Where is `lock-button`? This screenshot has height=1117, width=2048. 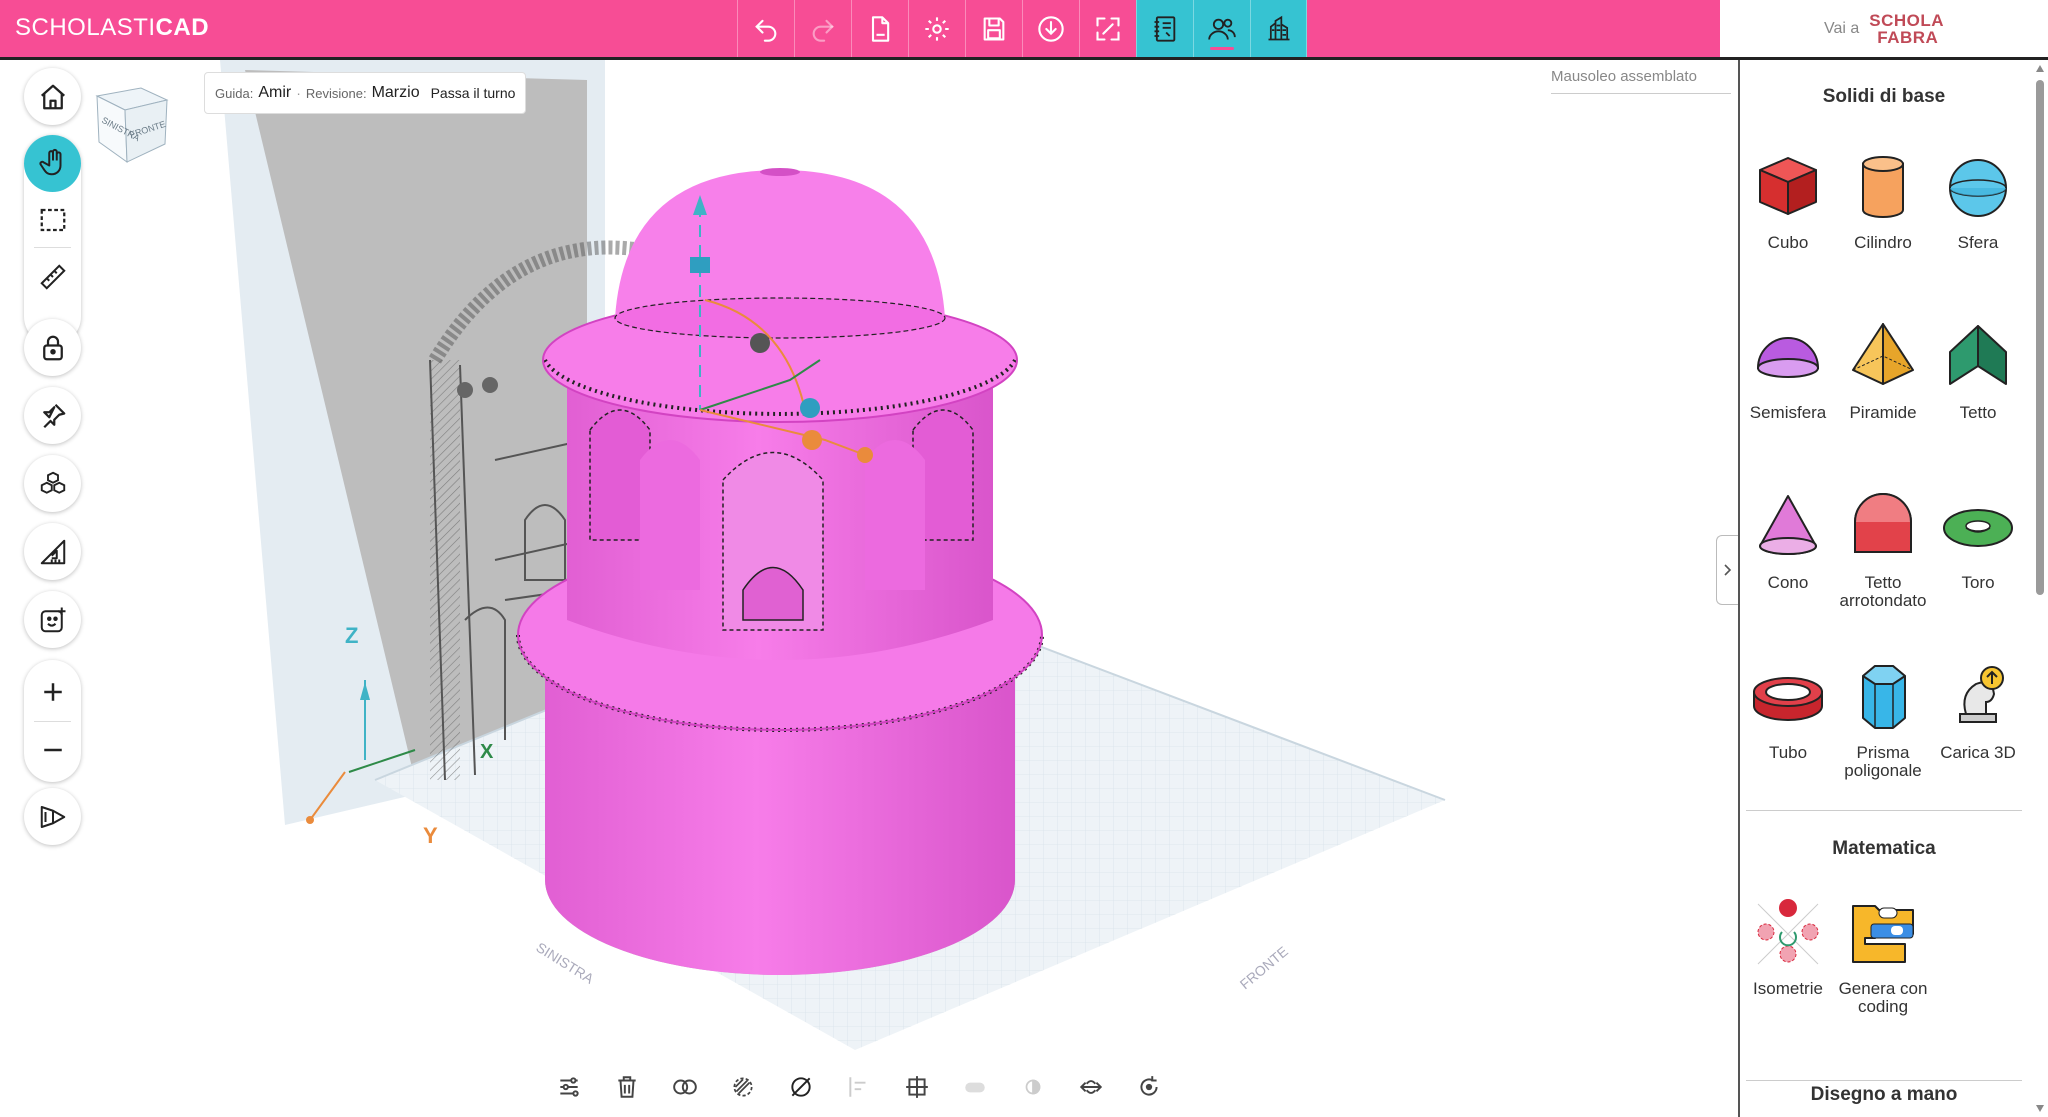 lock-button is located at coordinates (52, 347).